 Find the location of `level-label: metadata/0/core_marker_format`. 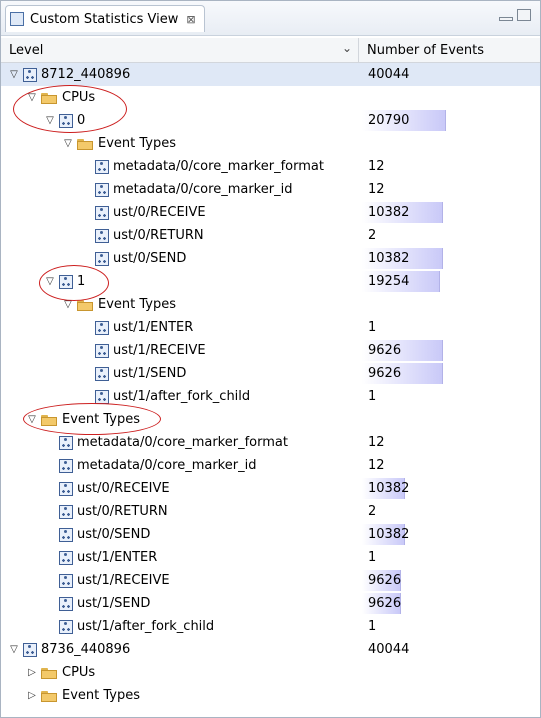

level-label: metadata/0/core_marker_format is located at coordinates (182, 442).